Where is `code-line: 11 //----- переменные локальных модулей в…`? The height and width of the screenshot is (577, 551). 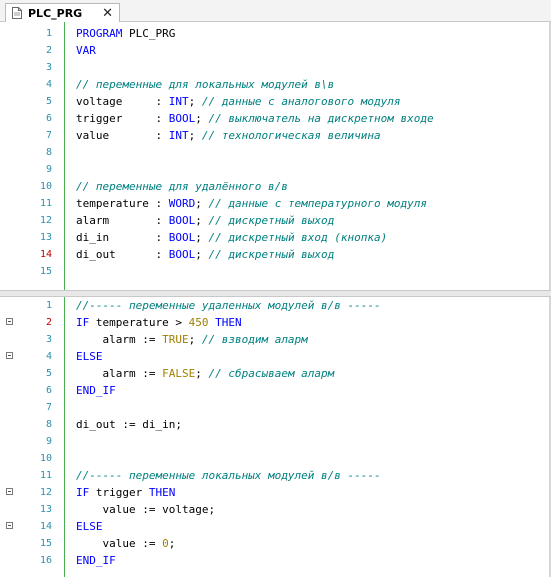 code-line: 11 //----- переменные локальных модулей в… is located at coordinates (275, 475).